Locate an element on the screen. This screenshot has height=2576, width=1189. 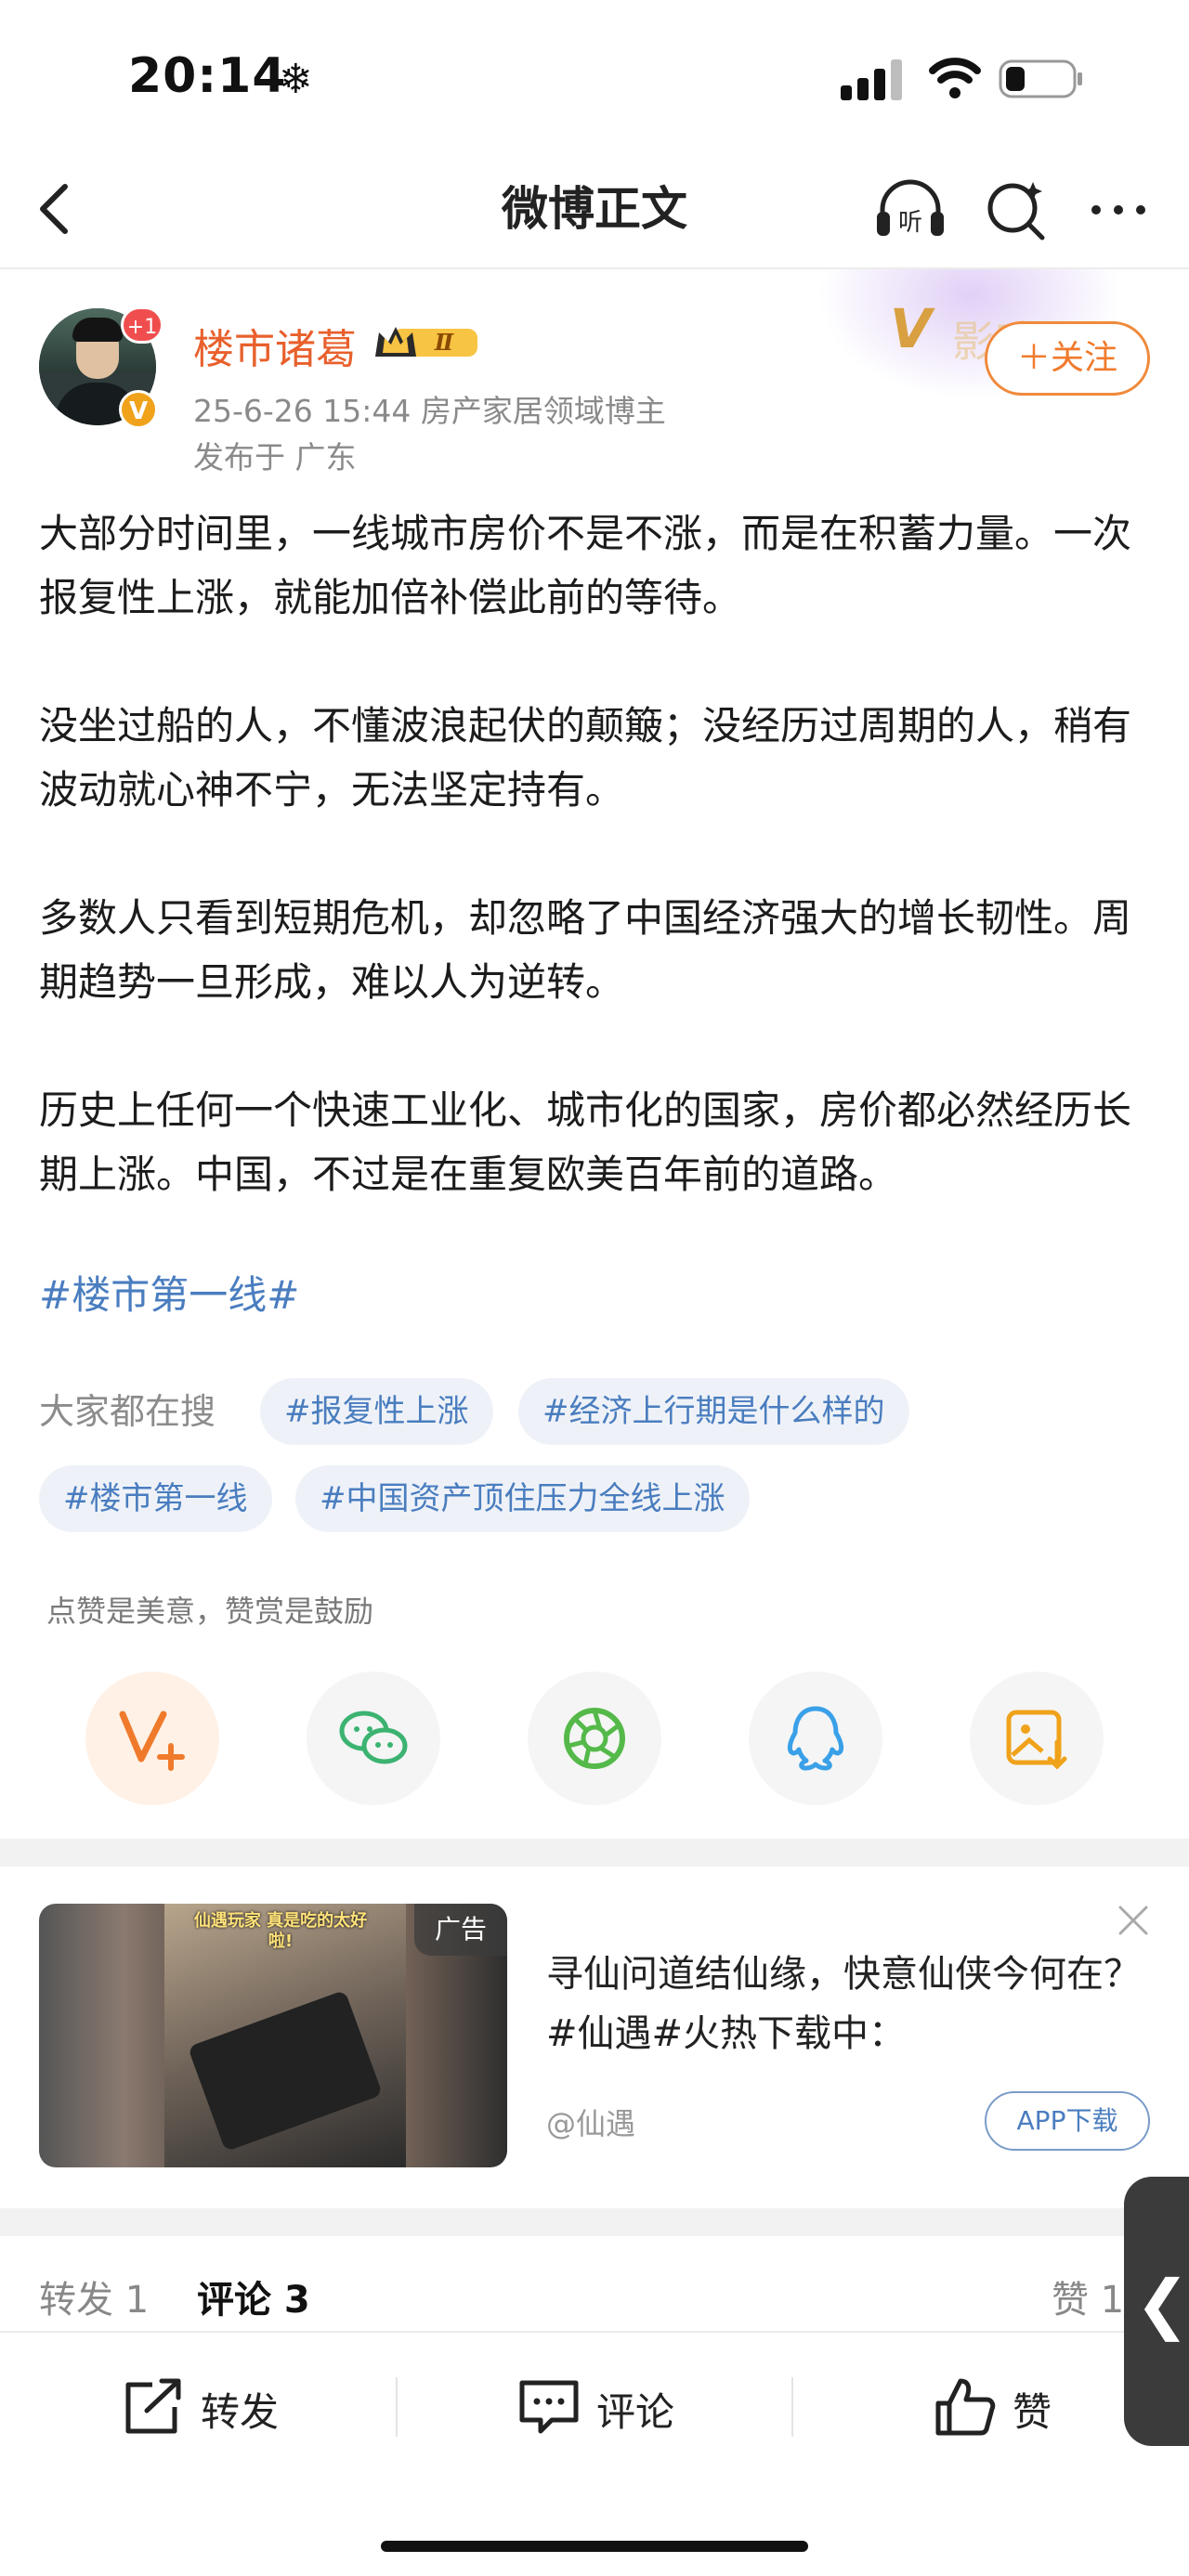
status-bar: 20:14 ❄ is located at coordinates (594, 75).